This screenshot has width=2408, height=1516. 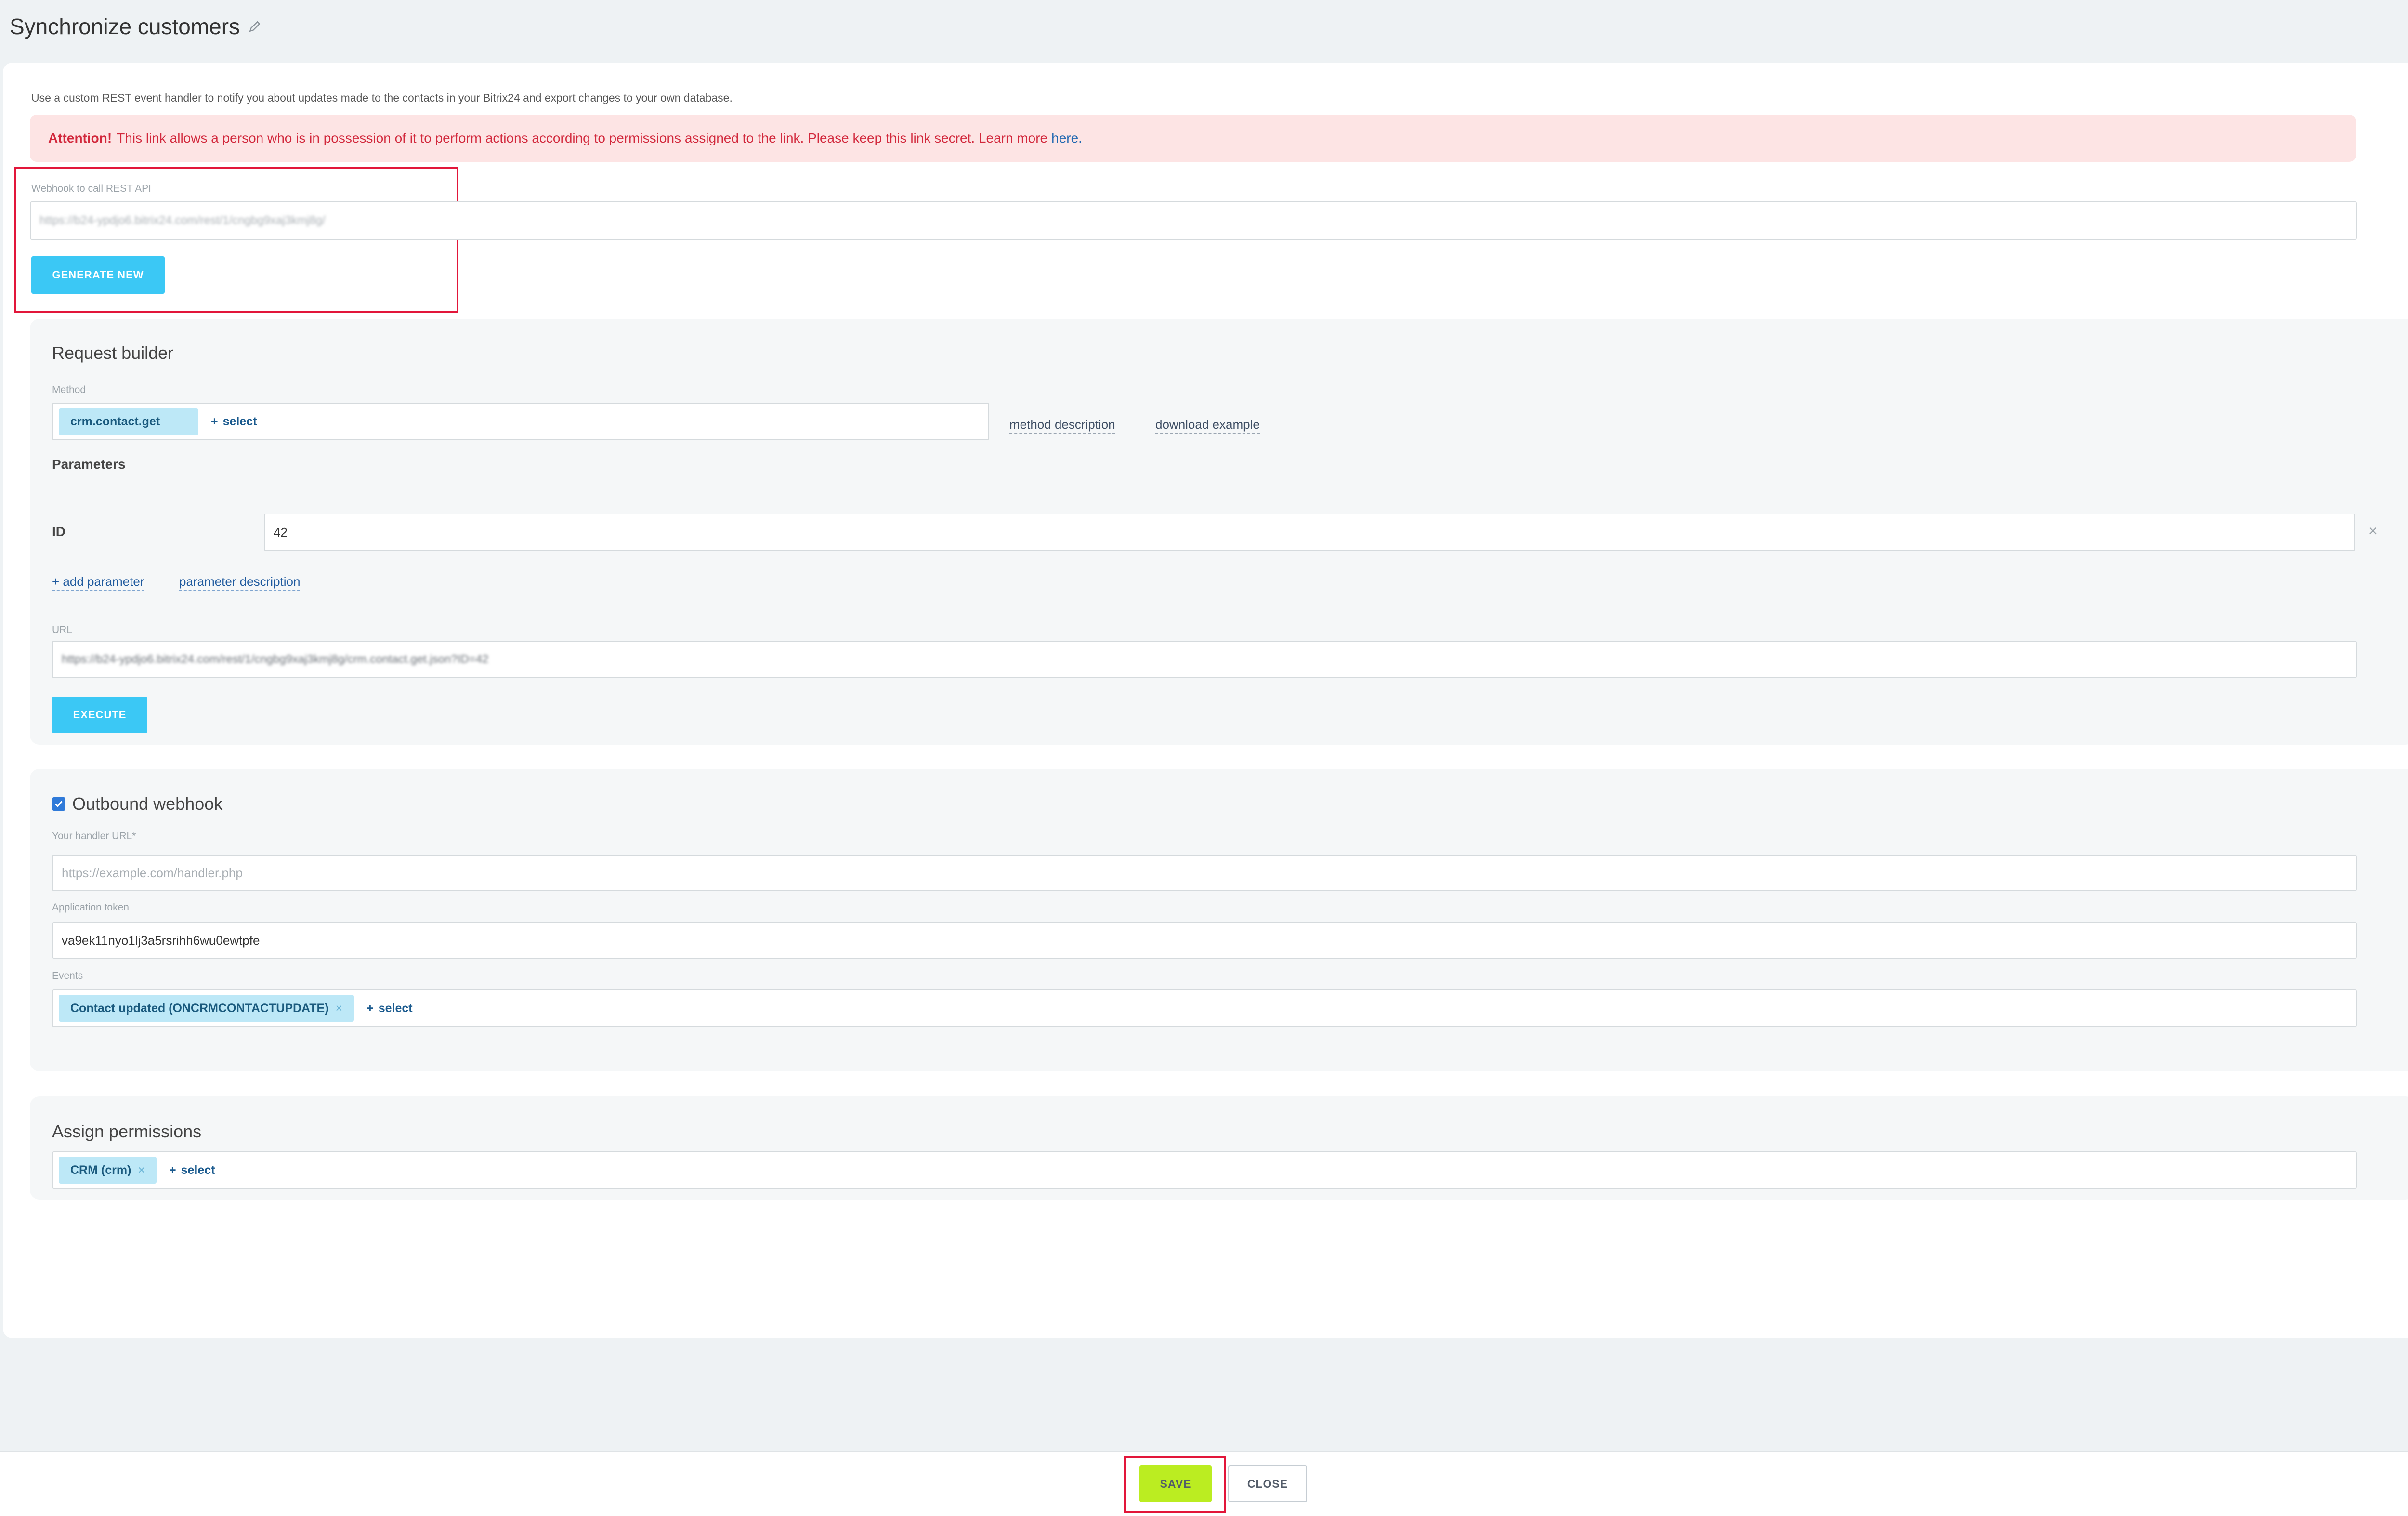 What do you see at coordinates (199, 1008) in the screenshot?
I see `event-chip-label: Contact updated (ONCRMCONTACTUPDATE)` at bounding box center [199, 1008].